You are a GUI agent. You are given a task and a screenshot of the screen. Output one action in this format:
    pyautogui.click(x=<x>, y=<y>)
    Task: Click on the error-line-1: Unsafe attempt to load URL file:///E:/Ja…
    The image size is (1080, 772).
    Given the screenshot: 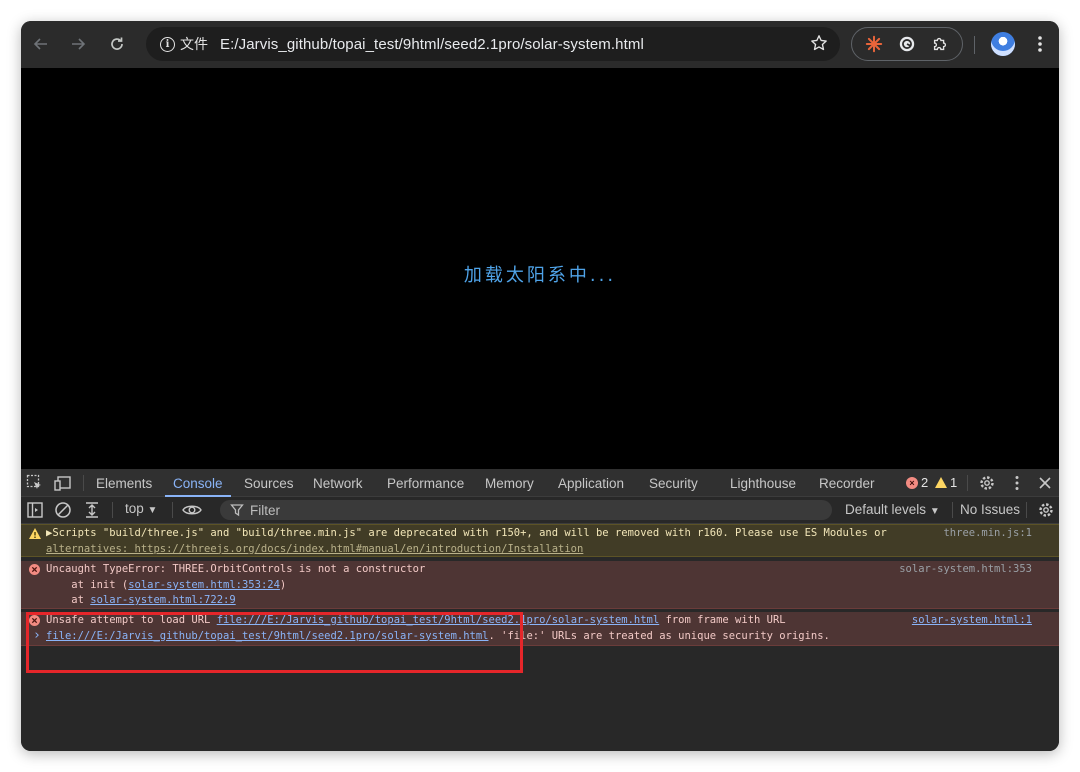 What is the action you would take?
    pyautogui.click(x=552, y=621)
    